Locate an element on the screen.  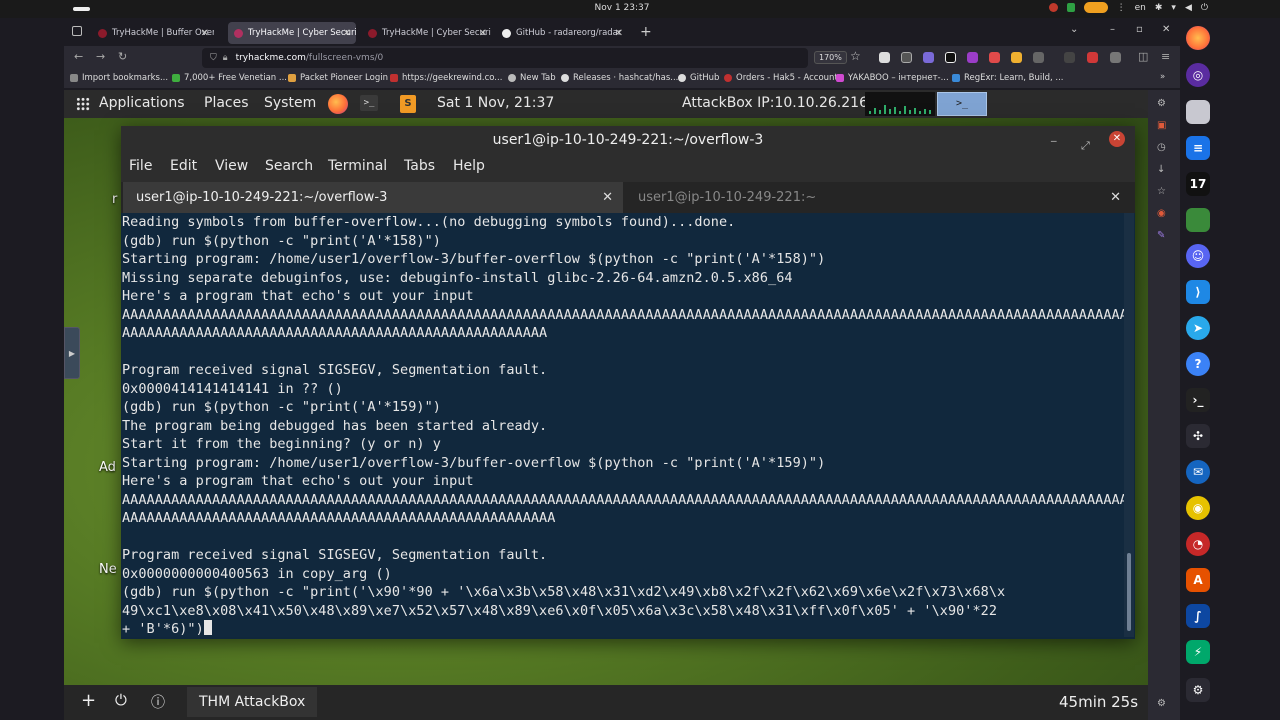
minimize-window-icon: – is located at coordinates (1112, 29).